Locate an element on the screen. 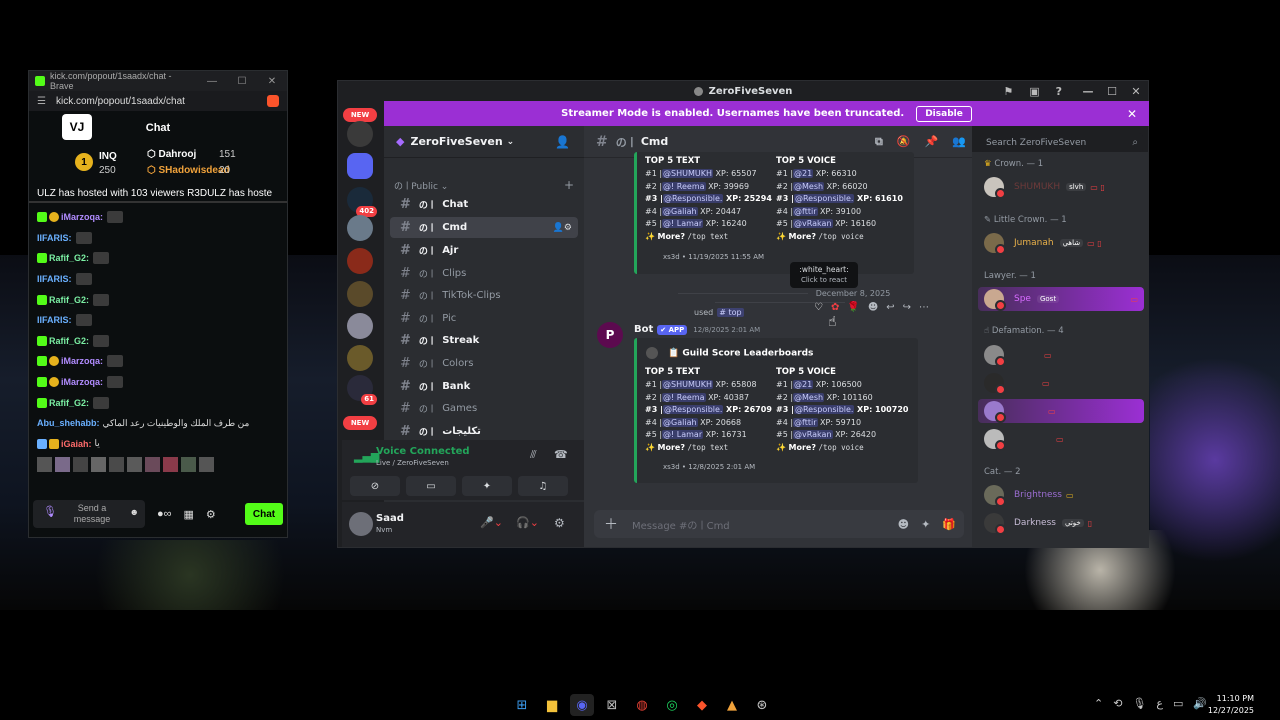  threads-icon: ⧉ is located at coordinates (879, 142).